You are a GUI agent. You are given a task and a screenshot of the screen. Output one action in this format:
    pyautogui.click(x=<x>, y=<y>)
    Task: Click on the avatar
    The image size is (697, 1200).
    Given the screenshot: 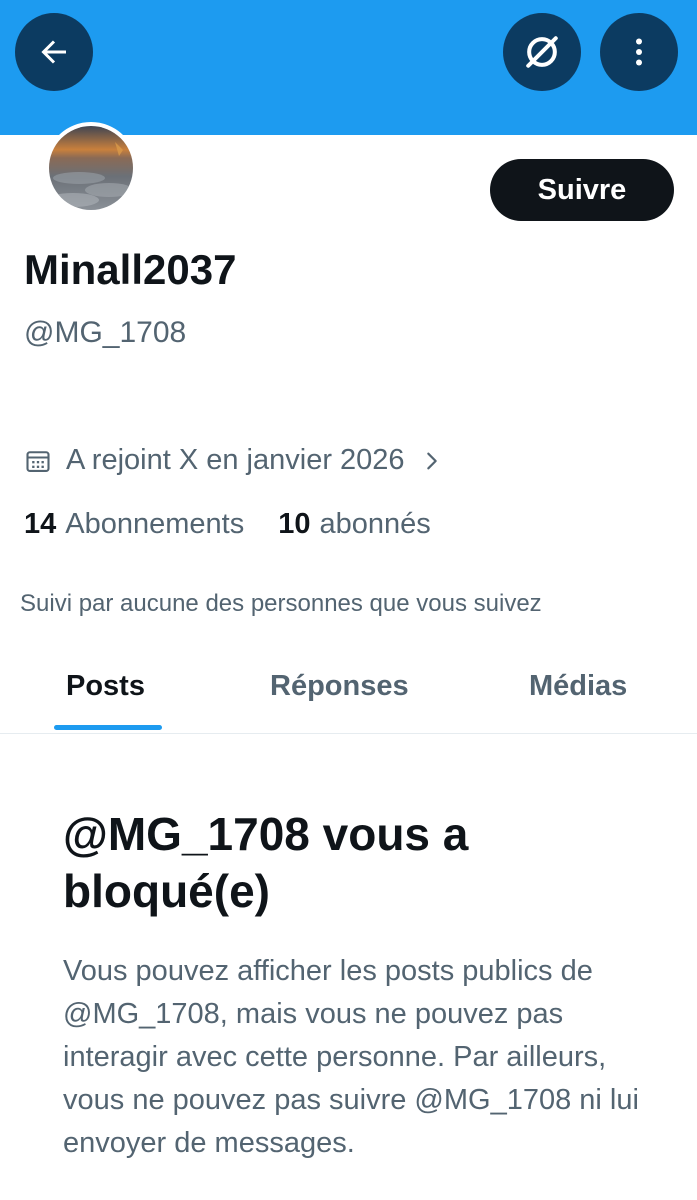 What is the action you would take?
    pyautogui.click(x=91, y=168)
    